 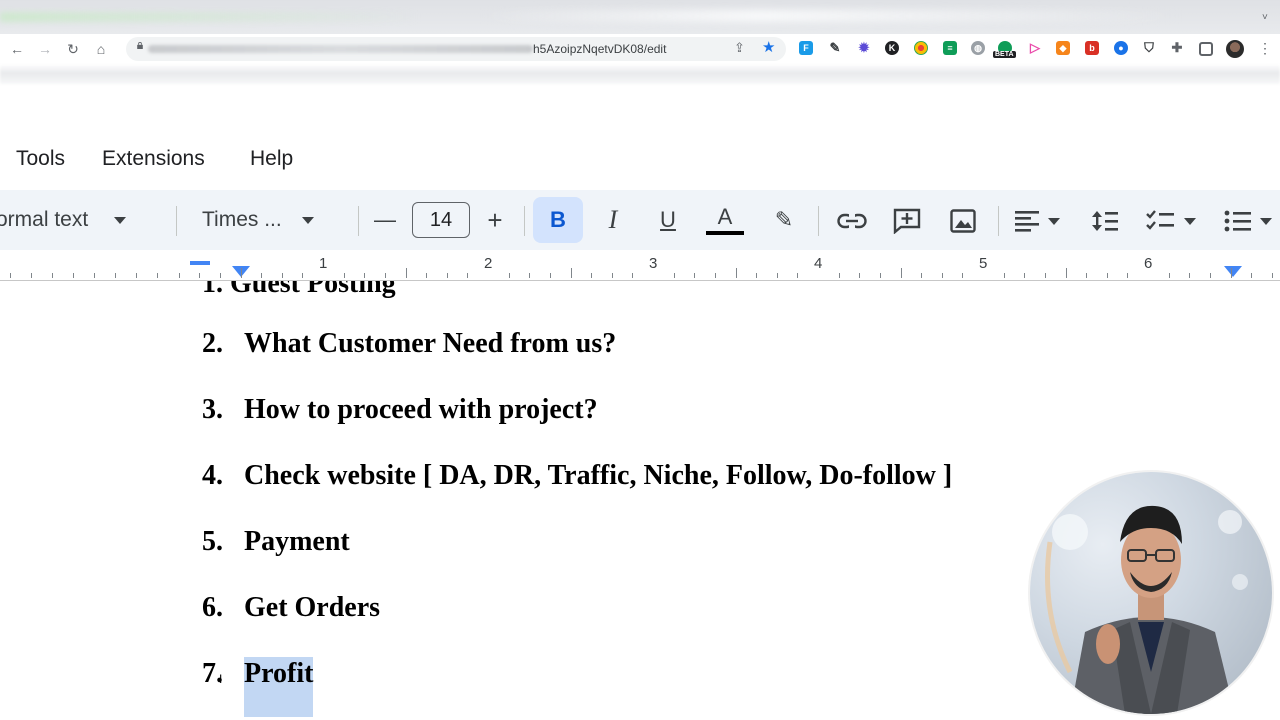 What do you see at coordinates (441, 220) in the screenshot?
I see `font-size-input: 14` at bounding box center [441, 220].